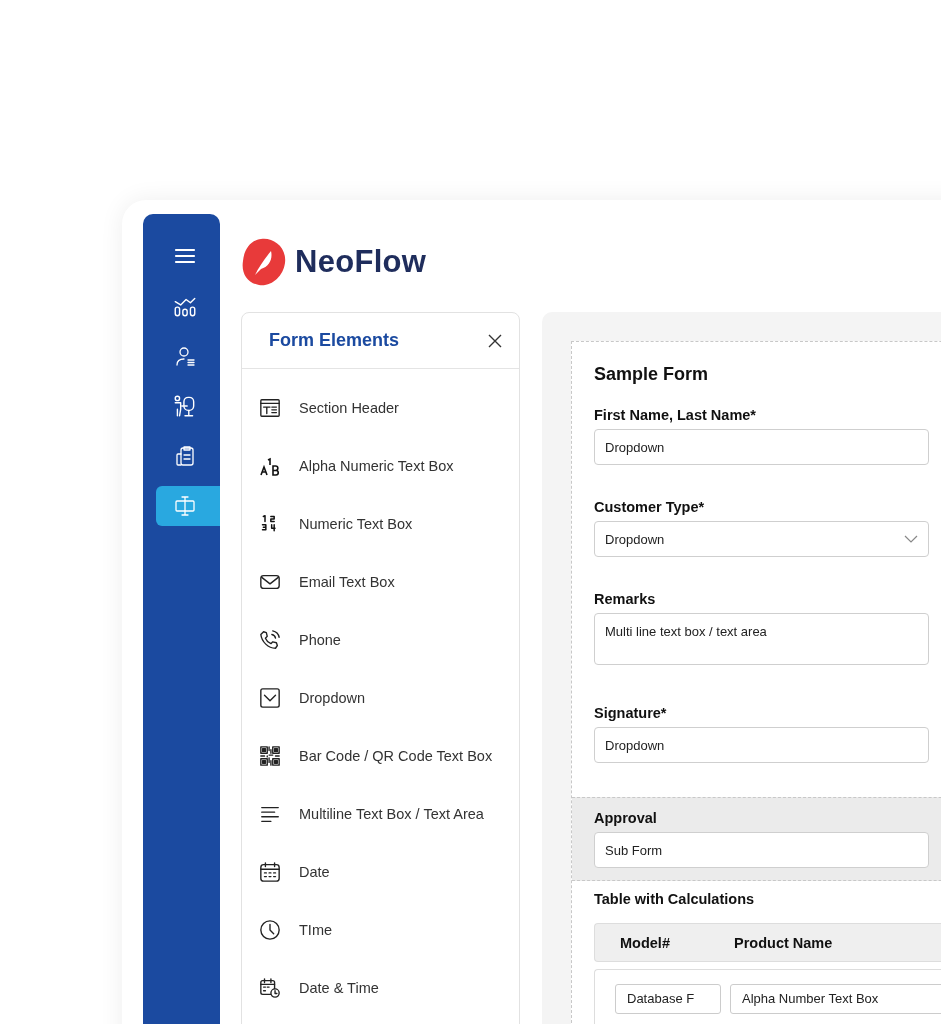 The width and height of the screenshot is (941, 1024). I want to click on dropdown-field: Dropdown, so click(761, 539).